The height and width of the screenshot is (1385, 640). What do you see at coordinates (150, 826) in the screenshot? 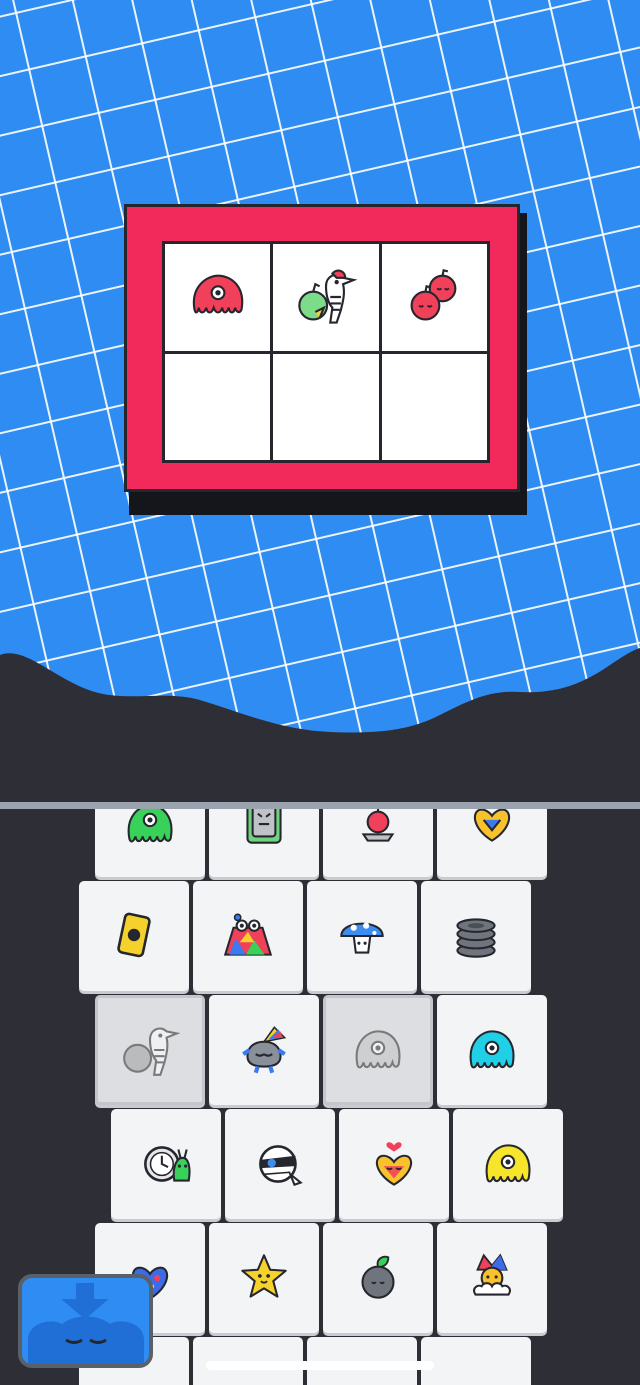
I see `green-blob-icon` at bounding box center [150, 826].